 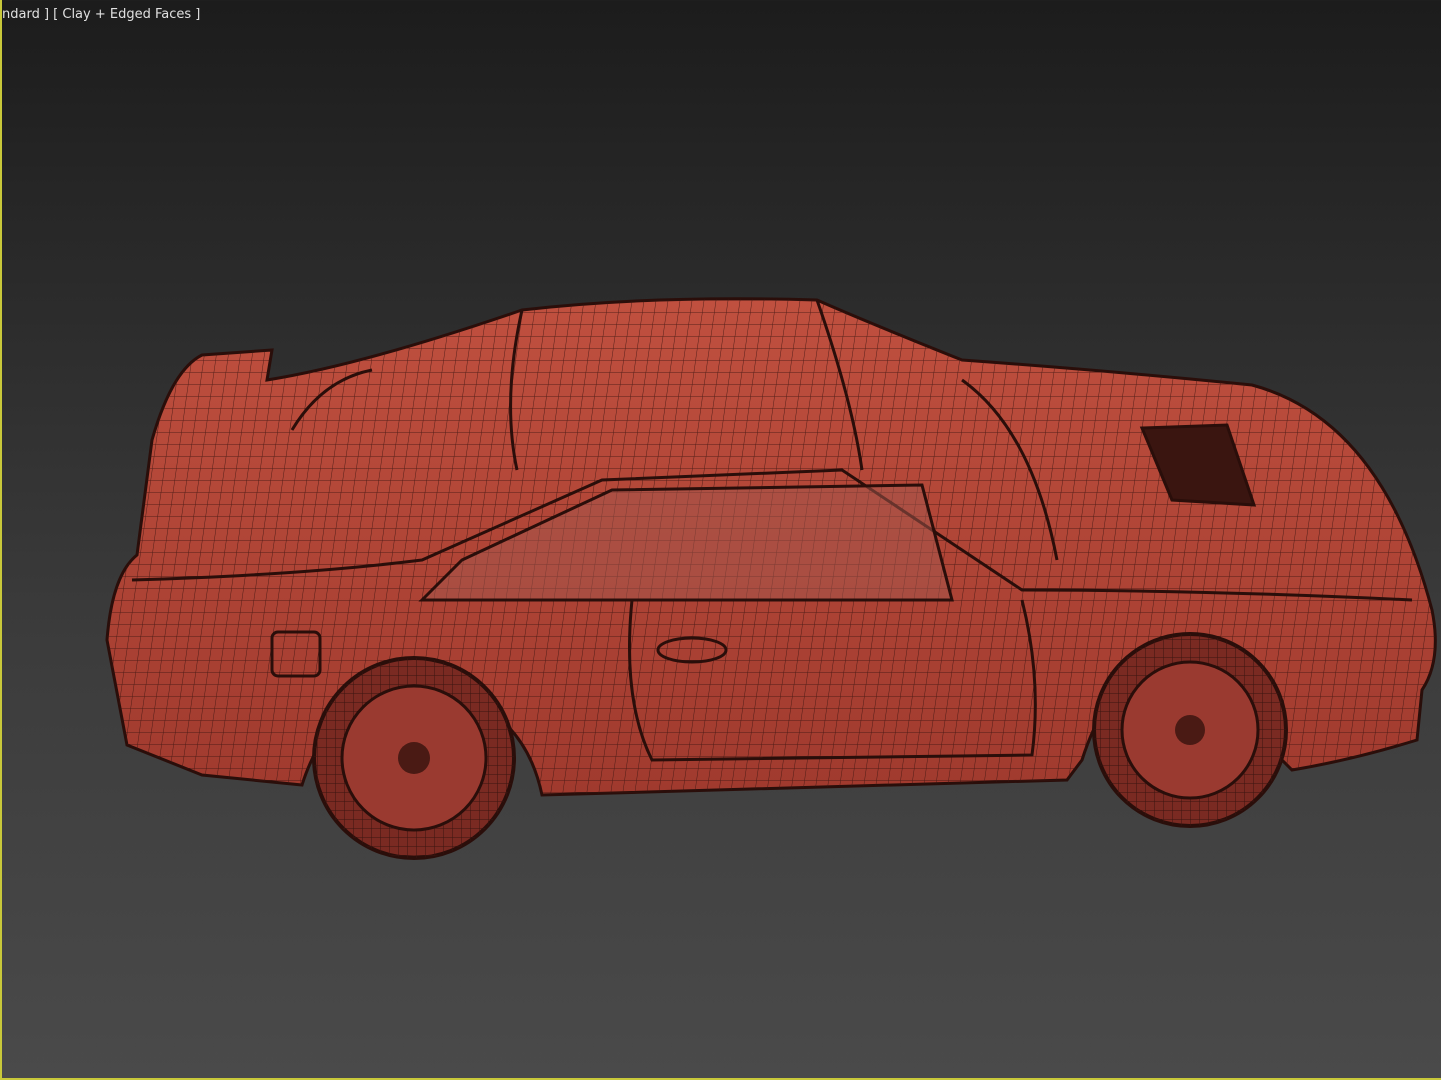 I want to click on front-wheel, so click(x=1190, y=730).